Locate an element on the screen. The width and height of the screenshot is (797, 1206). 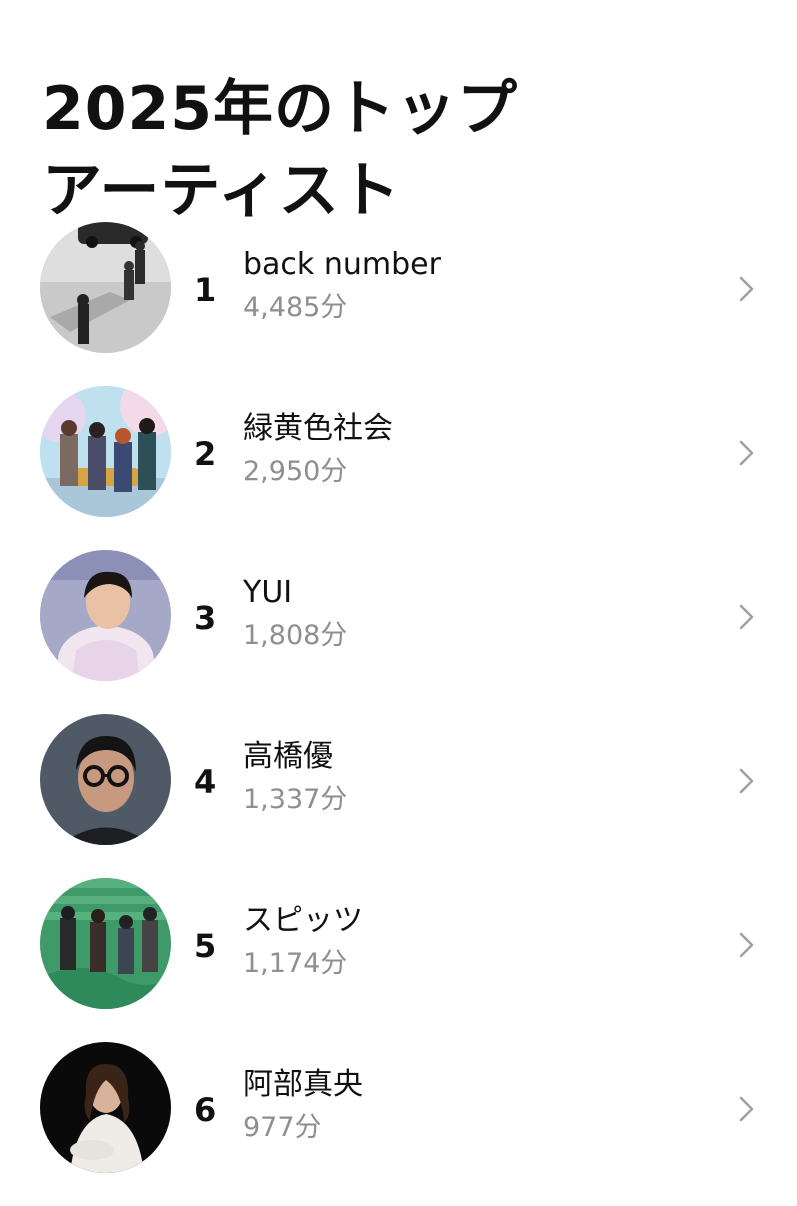
artist-listening-minutes: 2,950分 is located at coordinates (295, 471).